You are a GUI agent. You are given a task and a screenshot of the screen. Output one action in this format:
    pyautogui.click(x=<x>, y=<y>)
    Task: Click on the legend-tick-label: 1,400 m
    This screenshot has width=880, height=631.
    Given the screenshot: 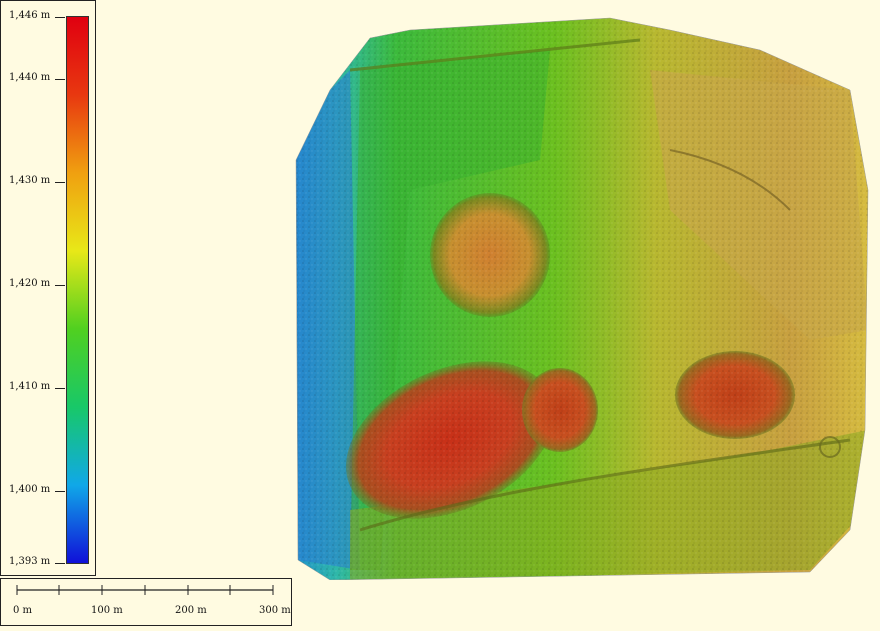 What is the action you would take?
    pyautogui.click(x=30, y=489)
    